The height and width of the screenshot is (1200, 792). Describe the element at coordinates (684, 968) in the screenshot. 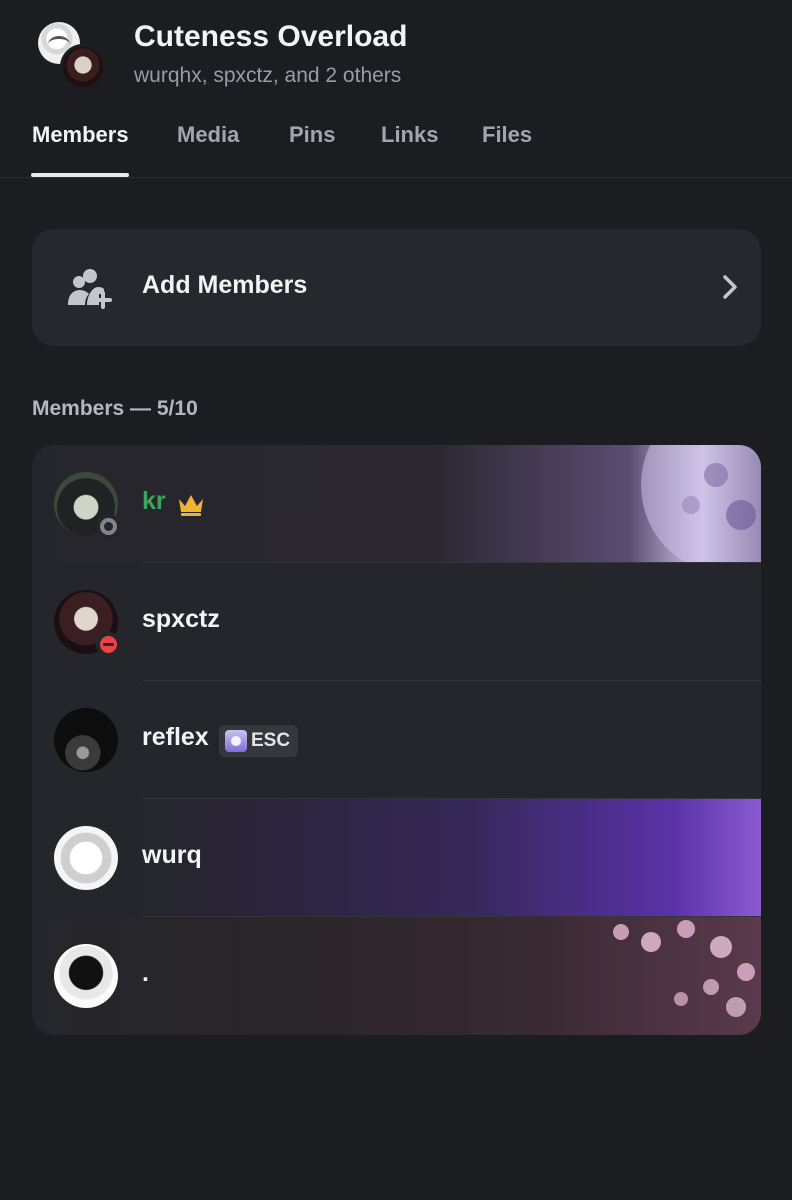

I see `banner-blossom-art` at that location.